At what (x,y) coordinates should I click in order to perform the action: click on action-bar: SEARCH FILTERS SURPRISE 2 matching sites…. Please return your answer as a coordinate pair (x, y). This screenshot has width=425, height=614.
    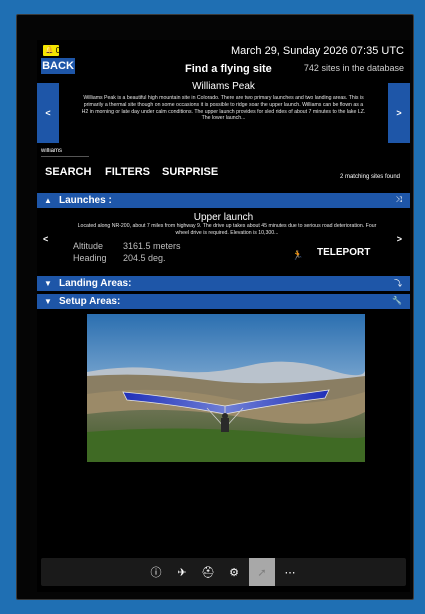
    Looking at the image, I should click on (223, 174).